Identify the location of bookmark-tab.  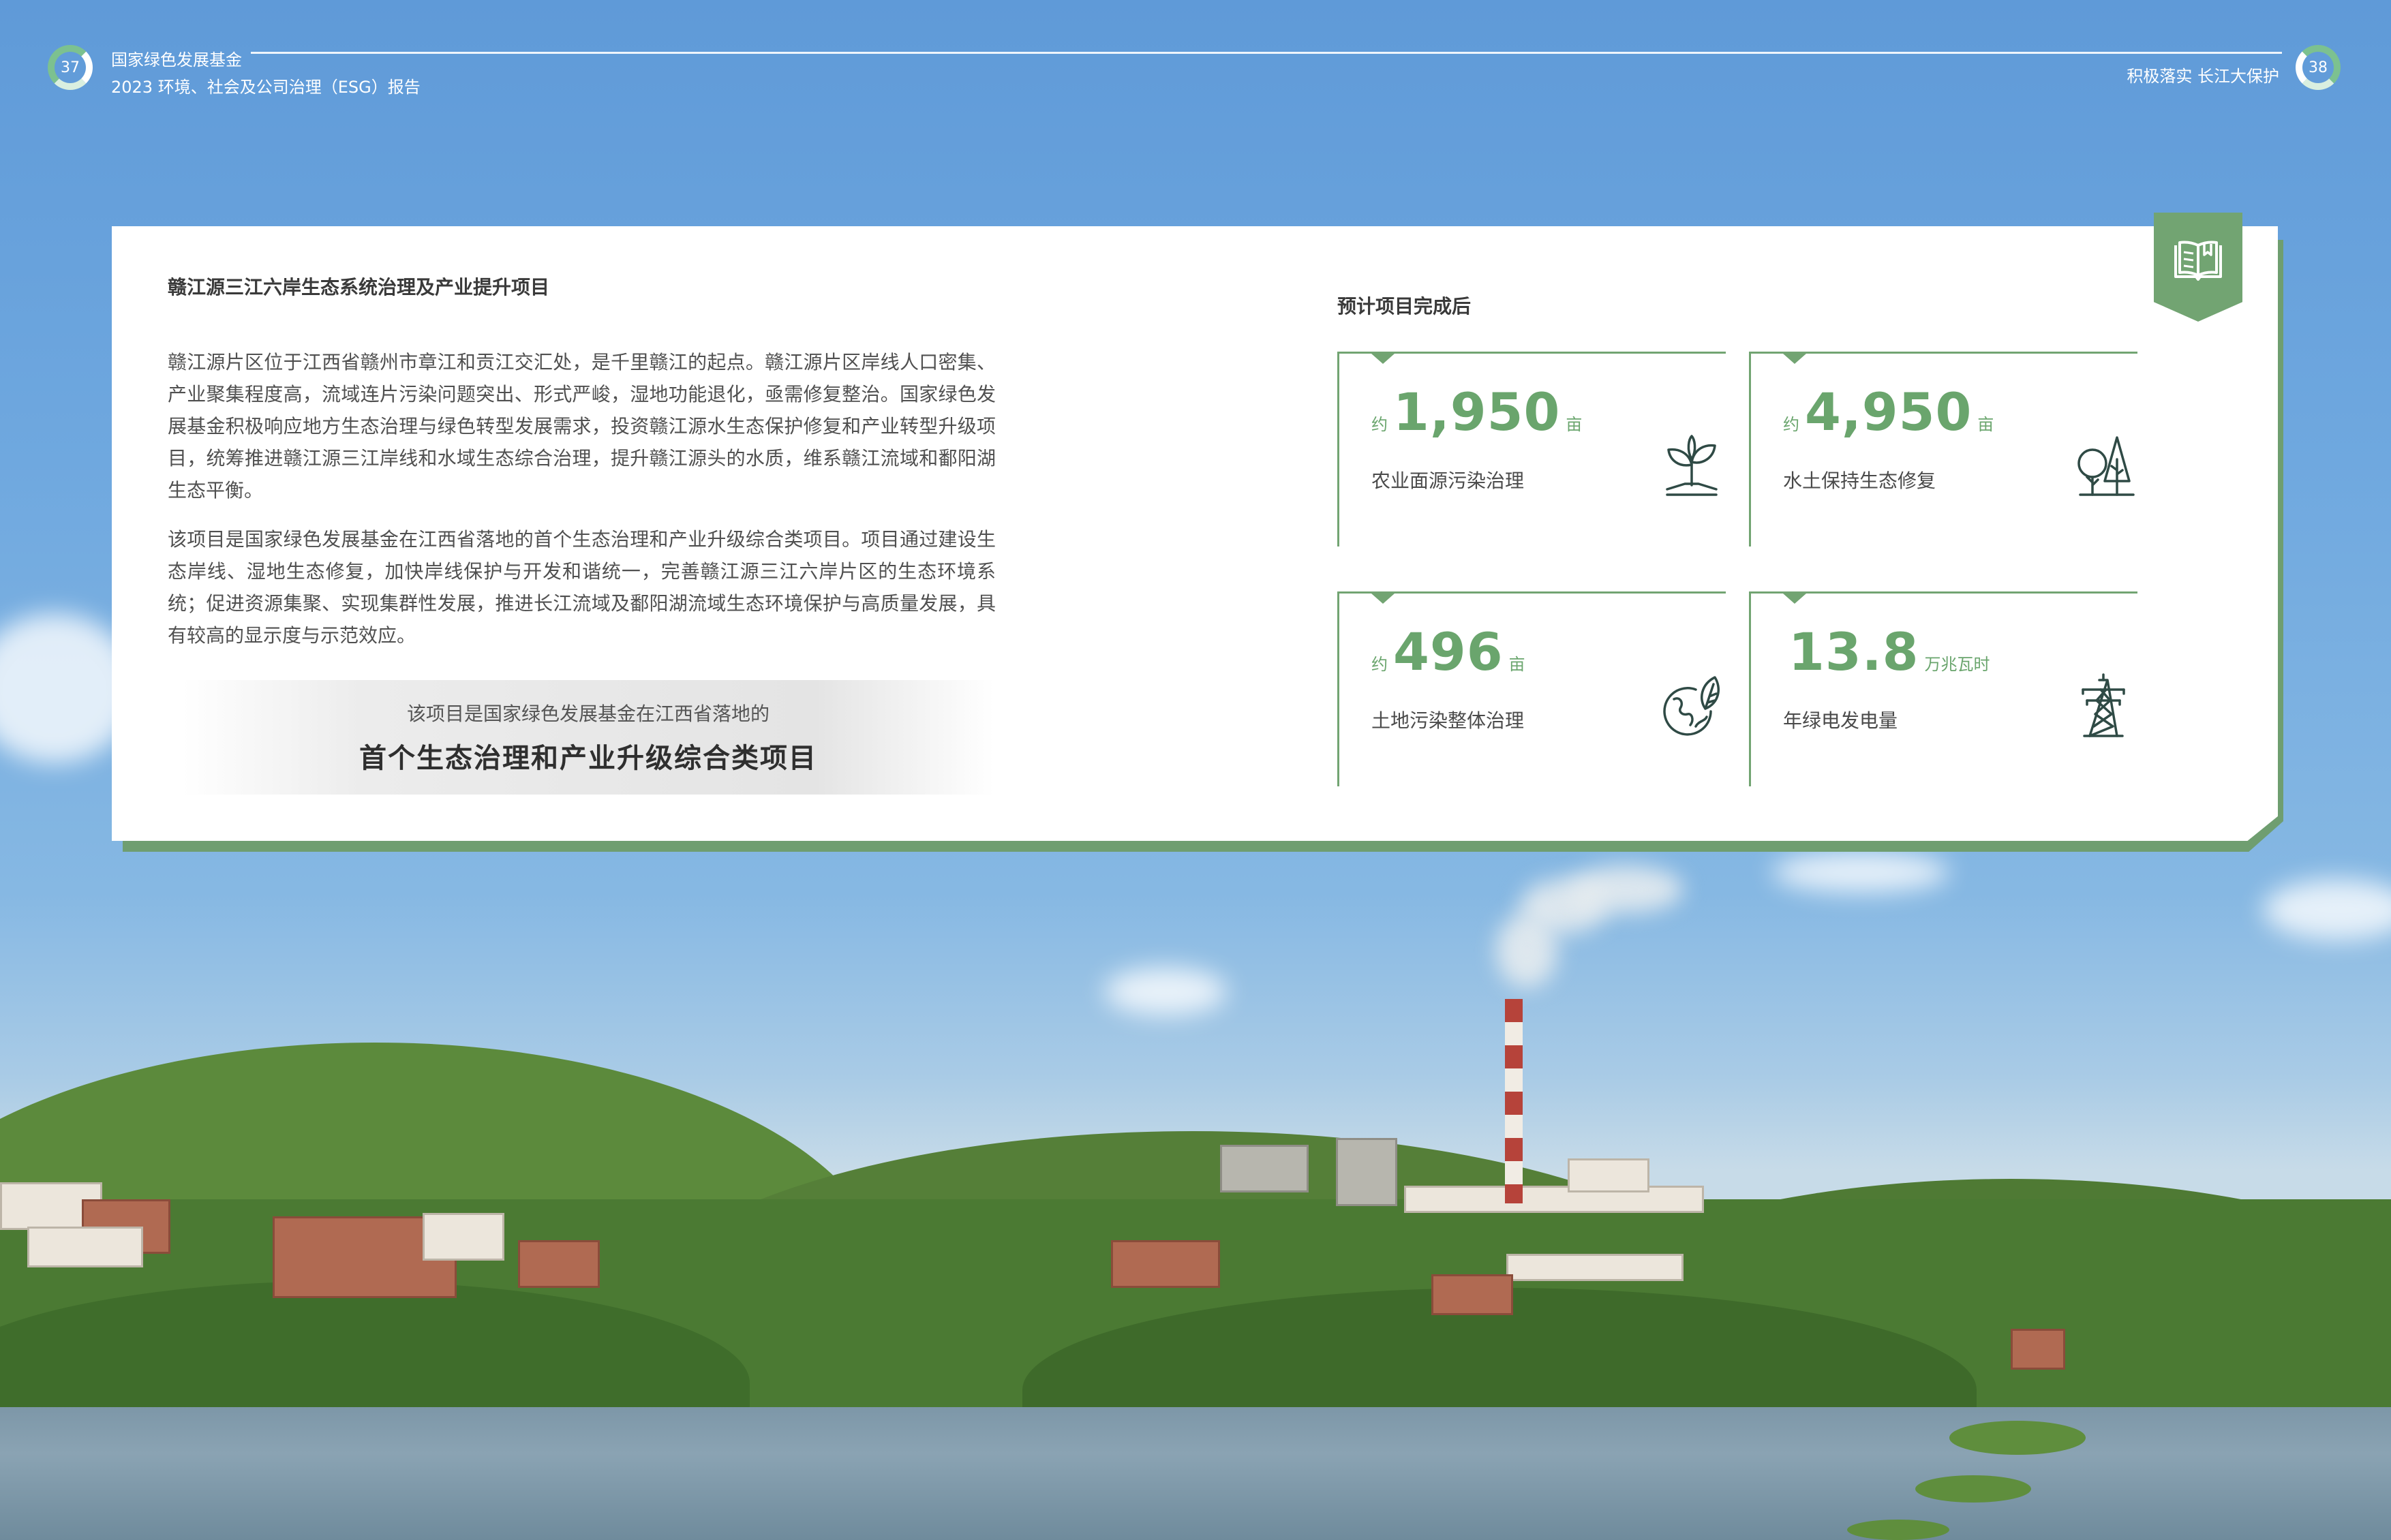
(2198, 267).